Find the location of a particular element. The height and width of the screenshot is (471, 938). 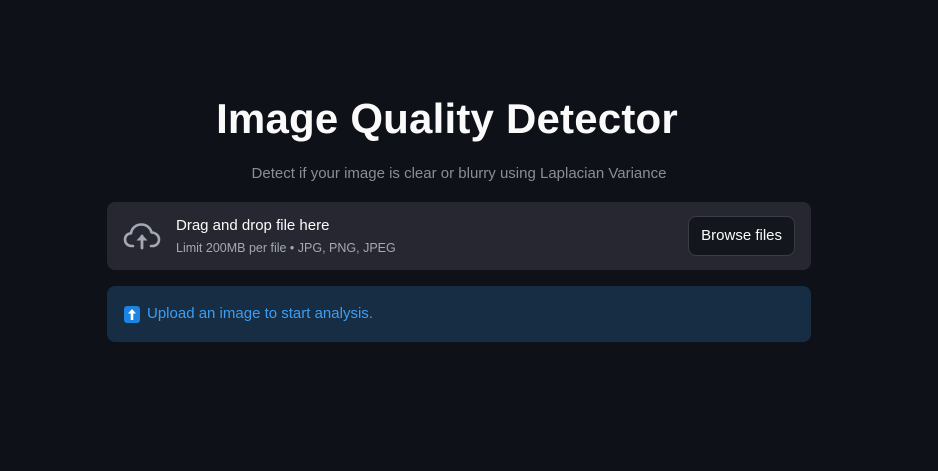

info-alert: Upload an image to start analysis. is located at coordinates (459, 314).